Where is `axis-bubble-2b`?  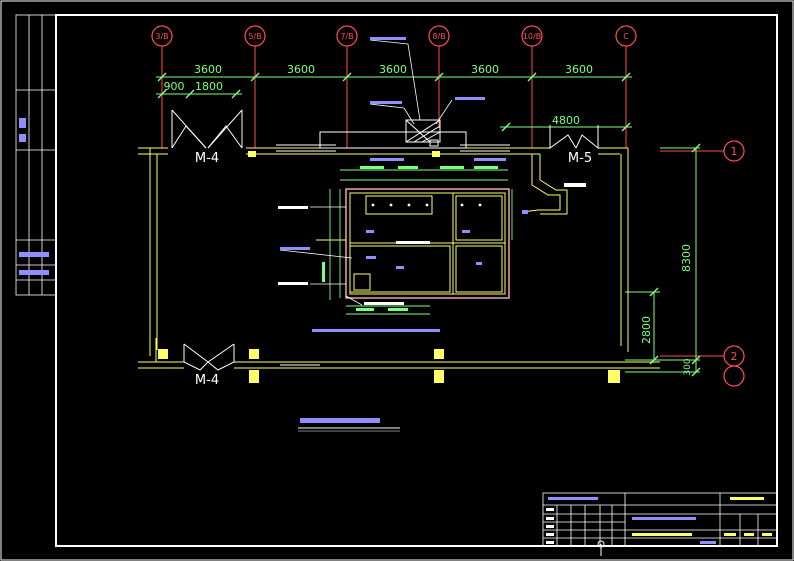
axis-bubble-2b is located at coordinates (734, 376).